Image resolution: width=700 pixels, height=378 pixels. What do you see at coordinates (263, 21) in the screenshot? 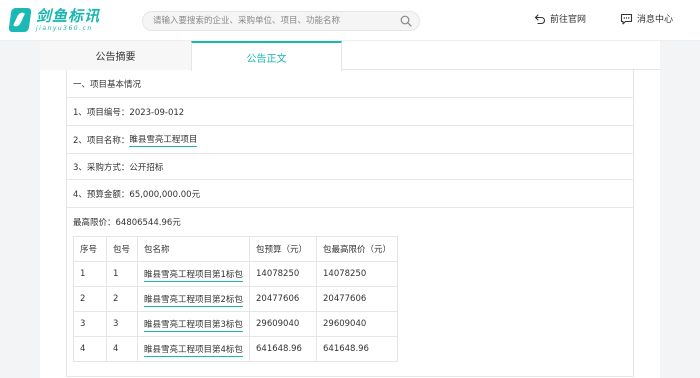
I see `search-input` at bounding box center [263, 21].